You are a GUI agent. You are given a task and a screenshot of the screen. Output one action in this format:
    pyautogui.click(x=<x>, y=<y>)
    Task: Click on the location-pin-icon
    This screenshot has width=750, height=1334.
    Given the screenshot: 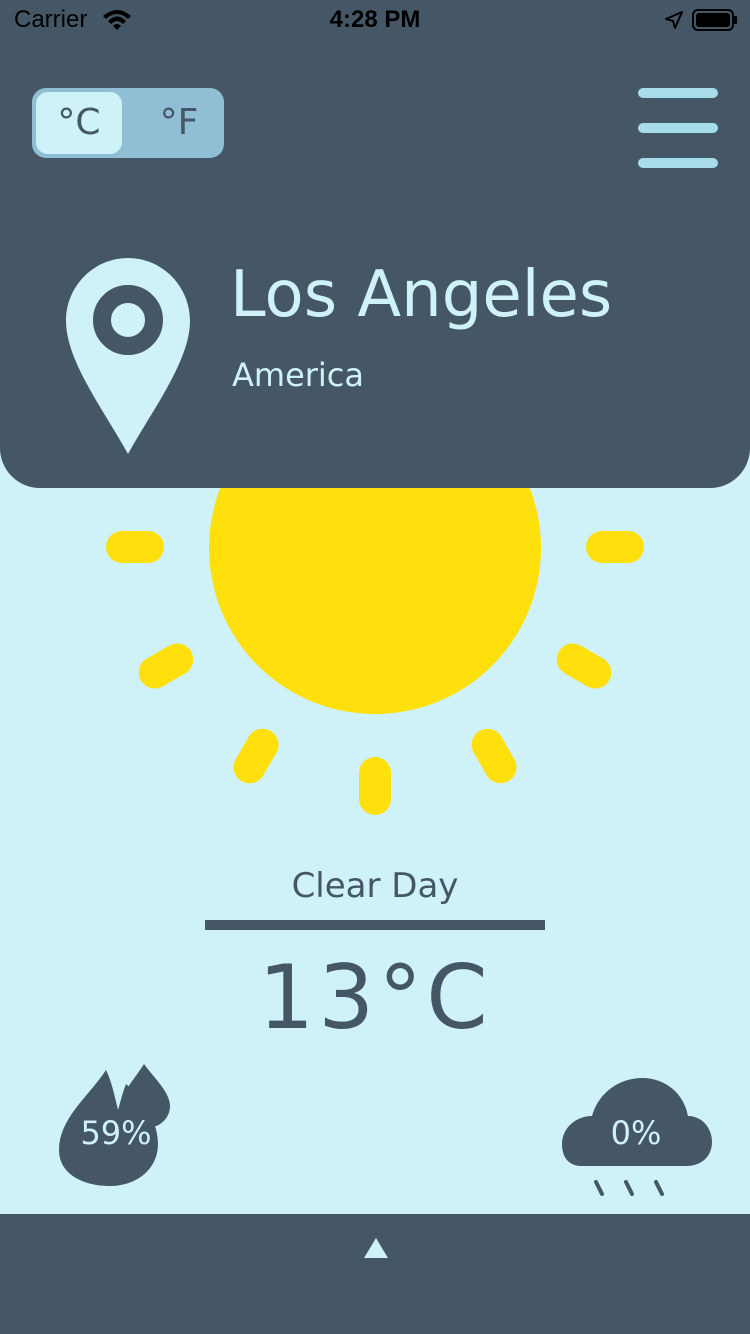 What is the action you would take?
    pyautogui.click(x=128, y=356)
    